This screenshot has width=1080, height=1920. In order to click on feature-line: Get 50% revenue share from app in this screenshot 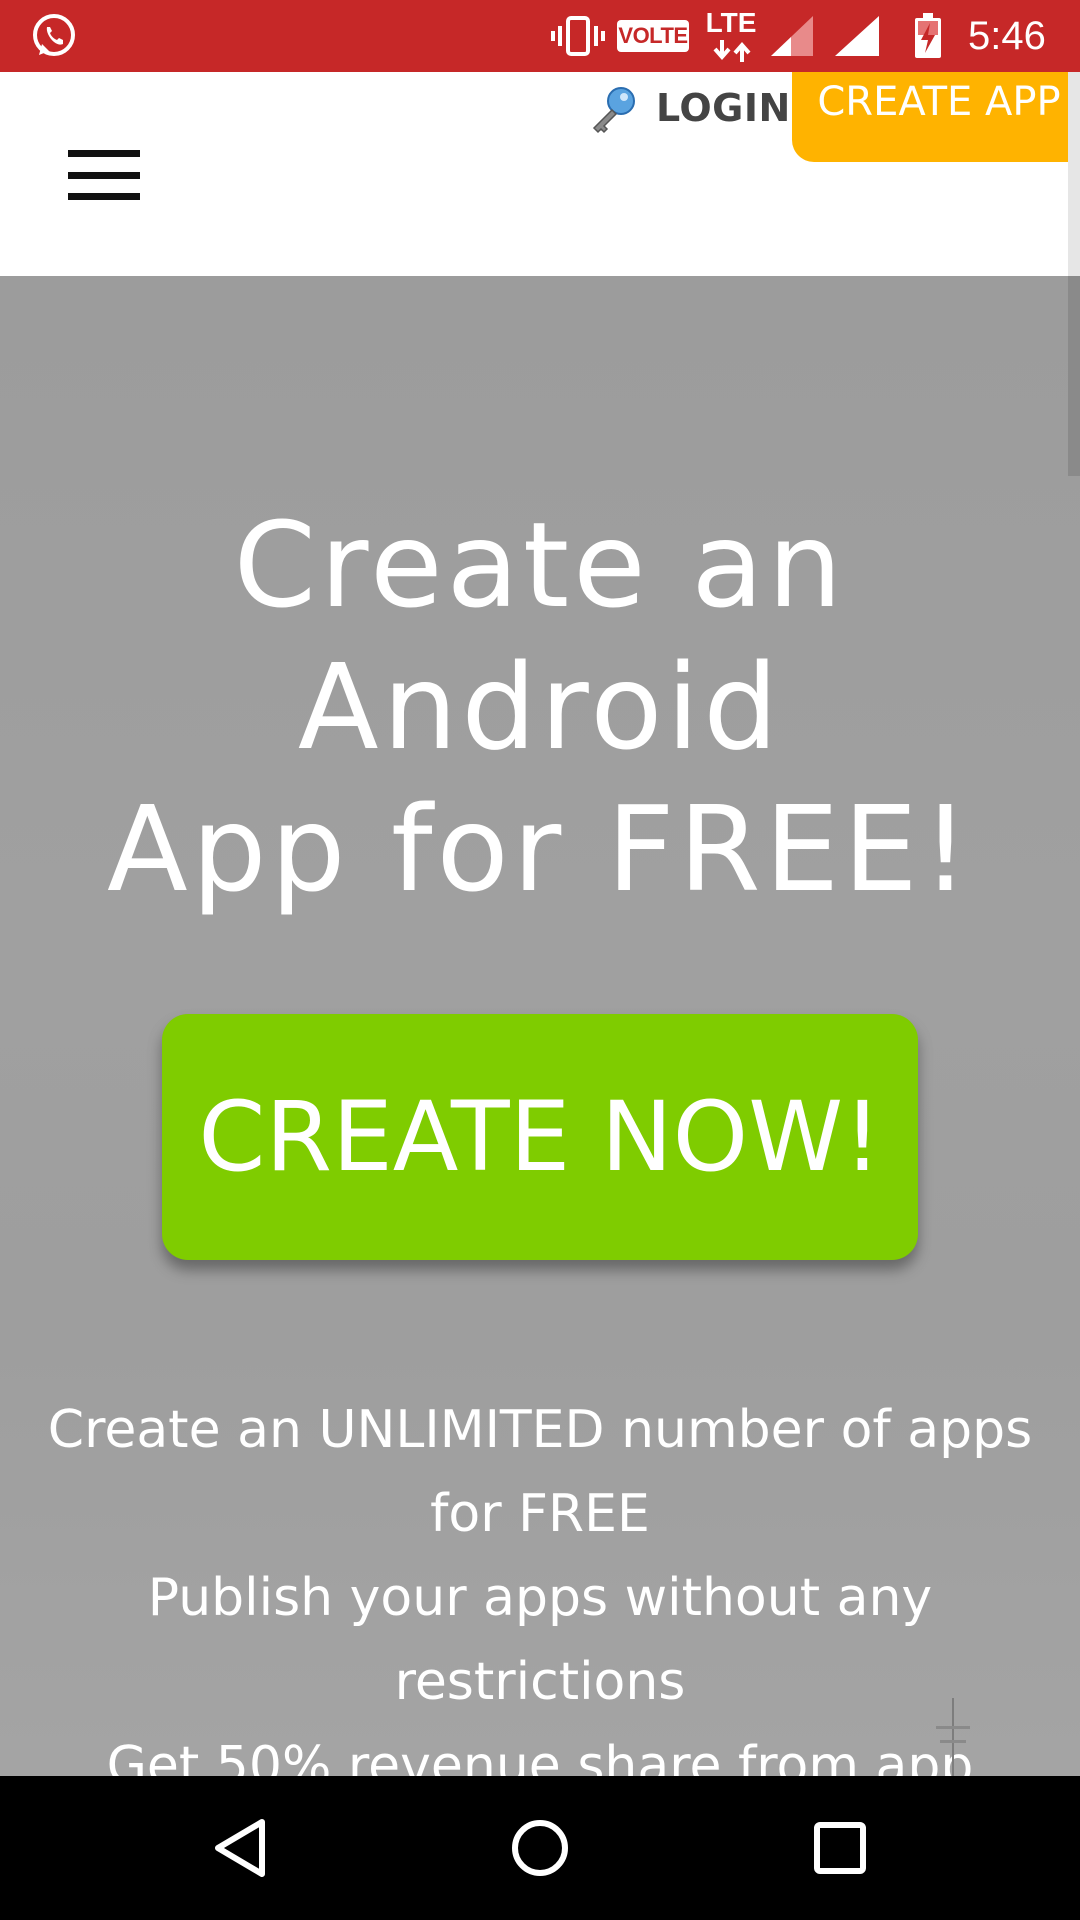, I will do `click(540, 1756)`.